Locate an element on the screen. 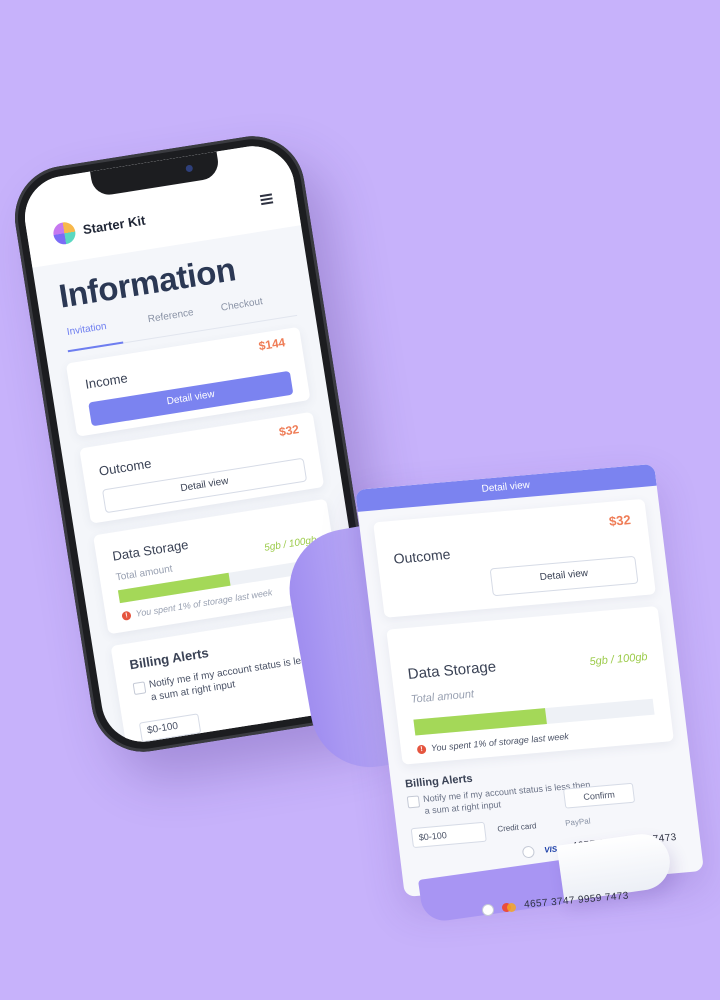  paper-notify-checkbox is located at coordinates (413, 802).